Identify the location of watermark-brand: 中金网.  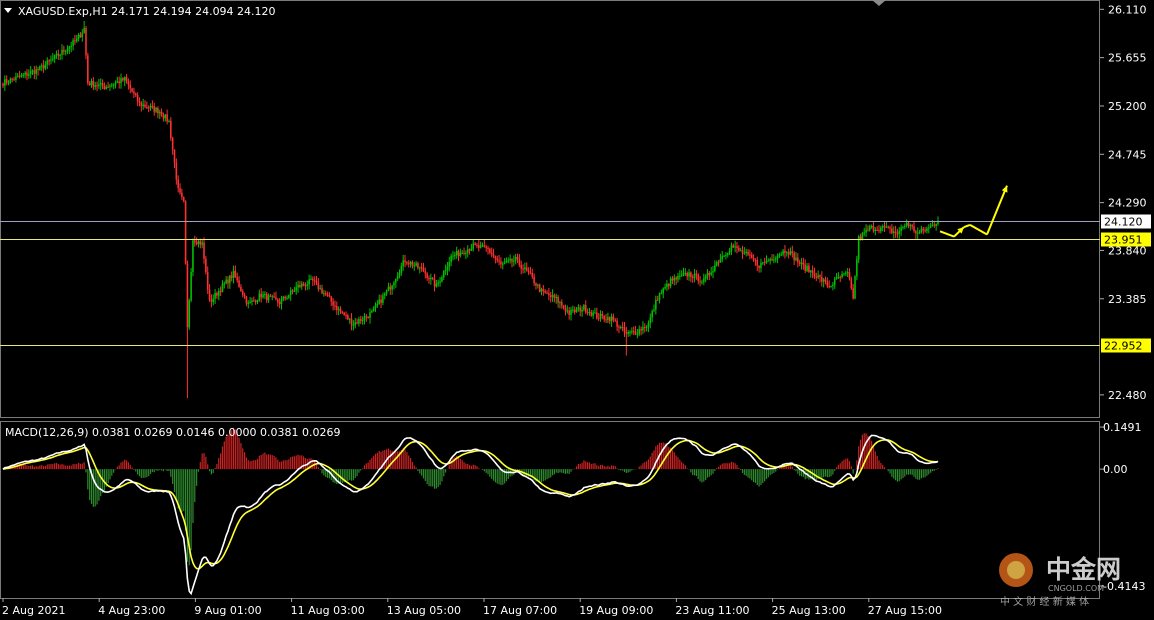
(1083, 569).